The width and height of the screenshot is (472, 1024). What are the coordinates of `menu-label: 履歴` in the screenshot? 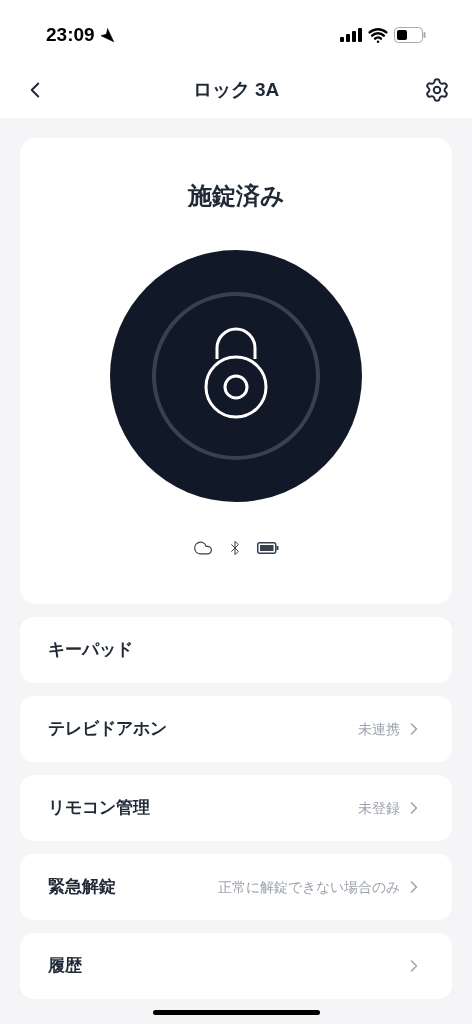 It's located at (65, 966).